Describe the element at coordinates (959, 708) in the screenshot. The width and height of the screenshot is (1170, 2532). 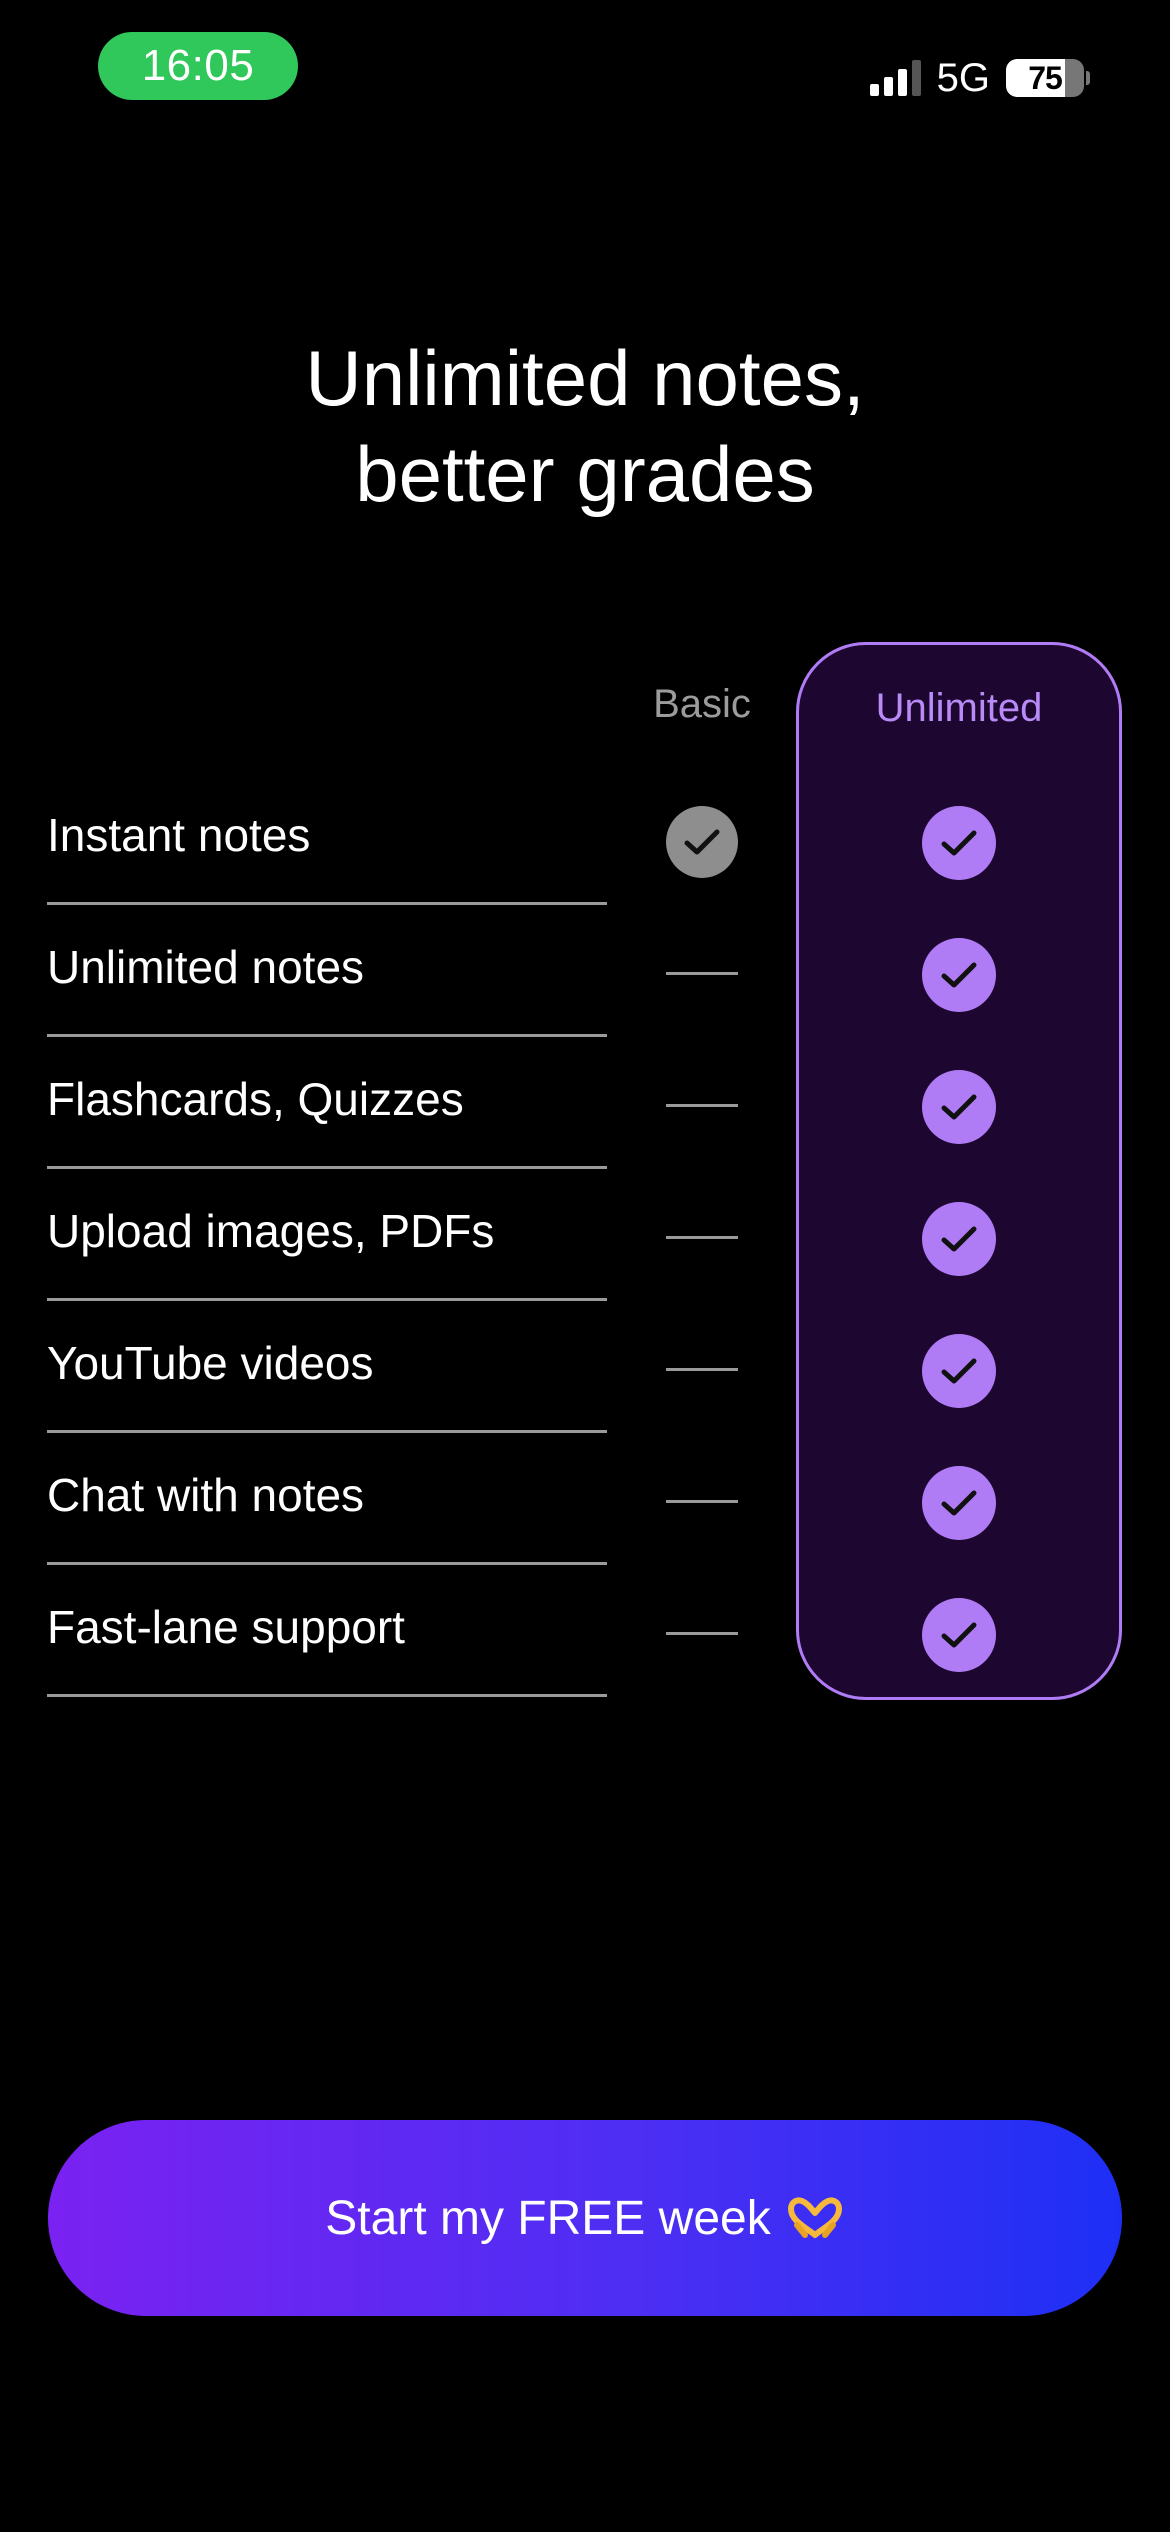
I see `unlimited-plan-header: Unlimited` at that location.